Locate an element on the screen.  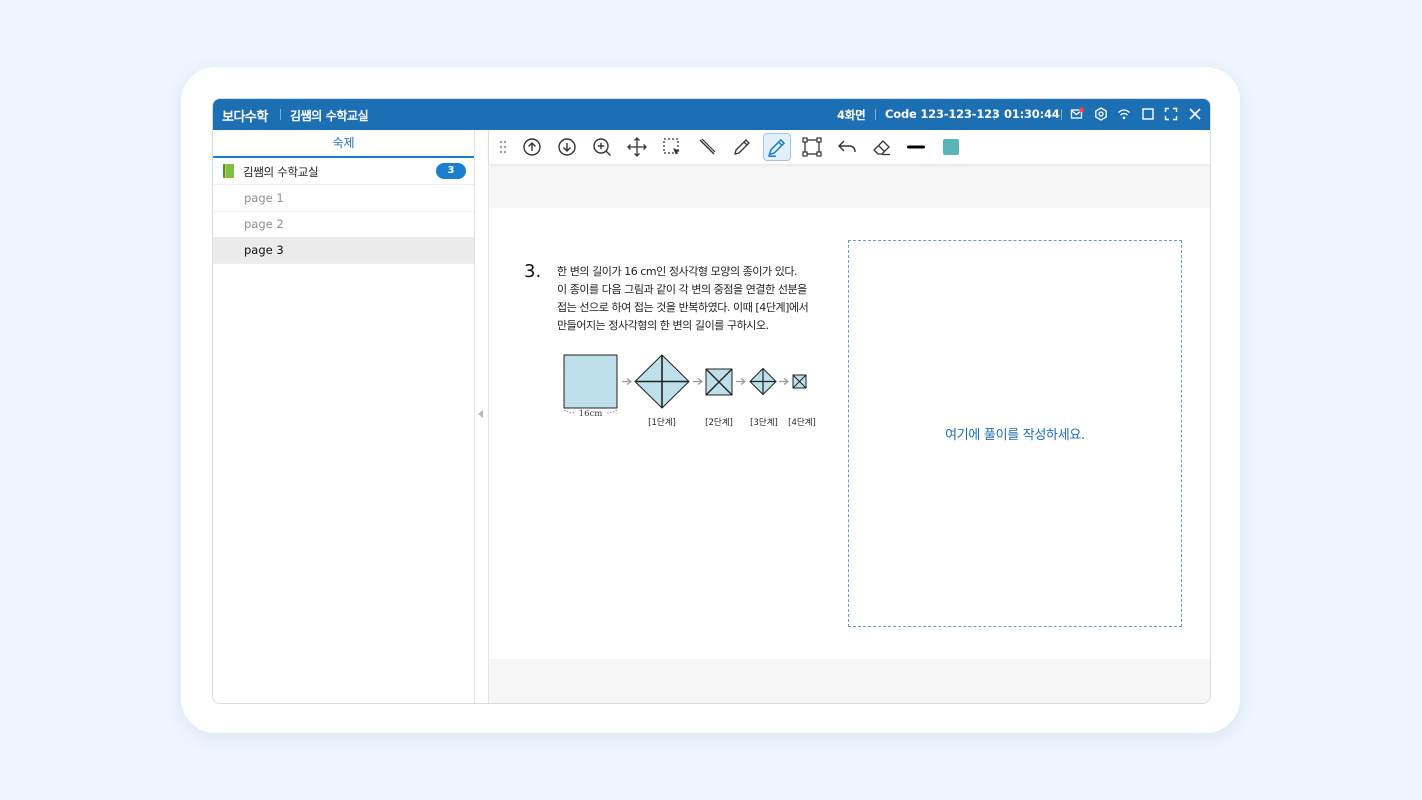
wifi-icon is located at coordinates (1124, 114).